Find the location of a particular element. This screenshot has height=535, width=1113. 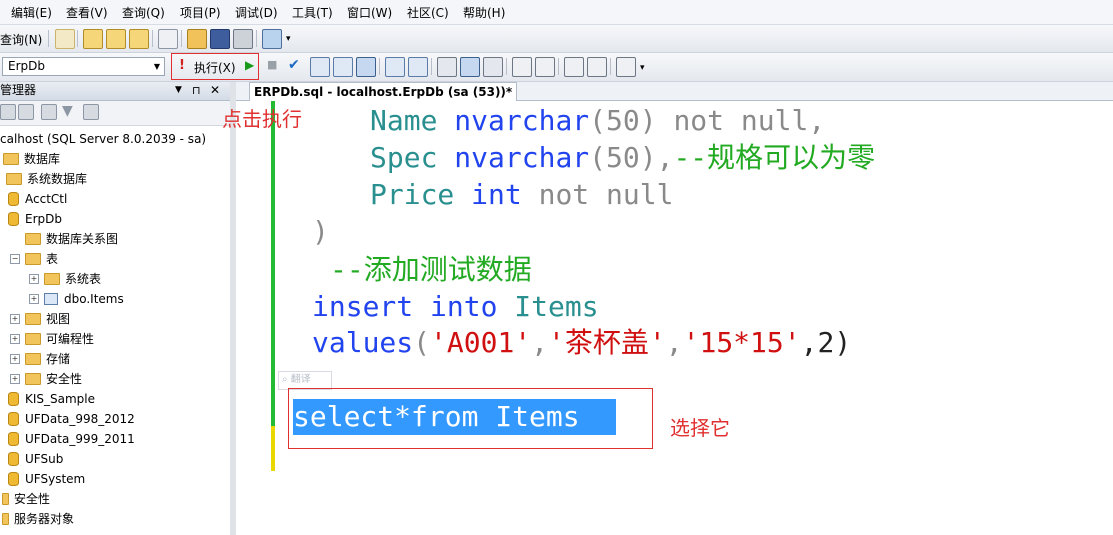

open-folder-icon is located at coordinates (197, 39).